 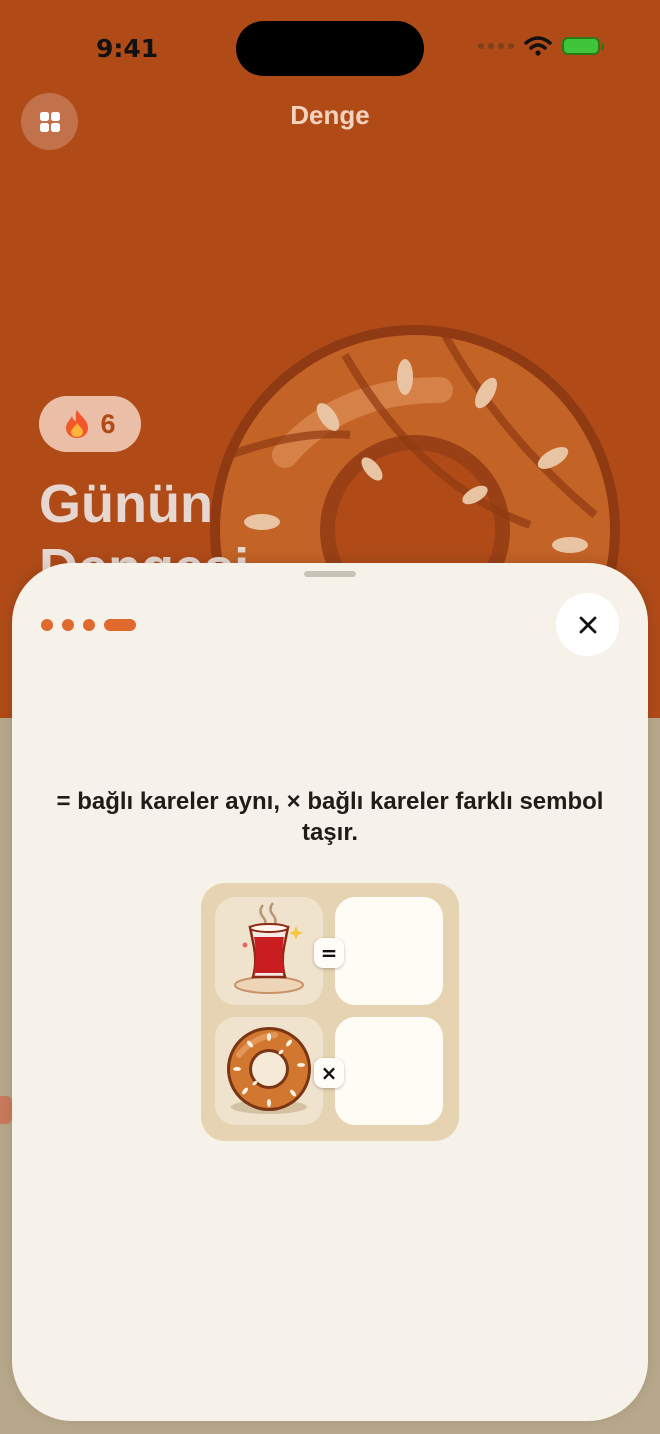 I want to click on streak-count: 6, so click(x=108, y=423).